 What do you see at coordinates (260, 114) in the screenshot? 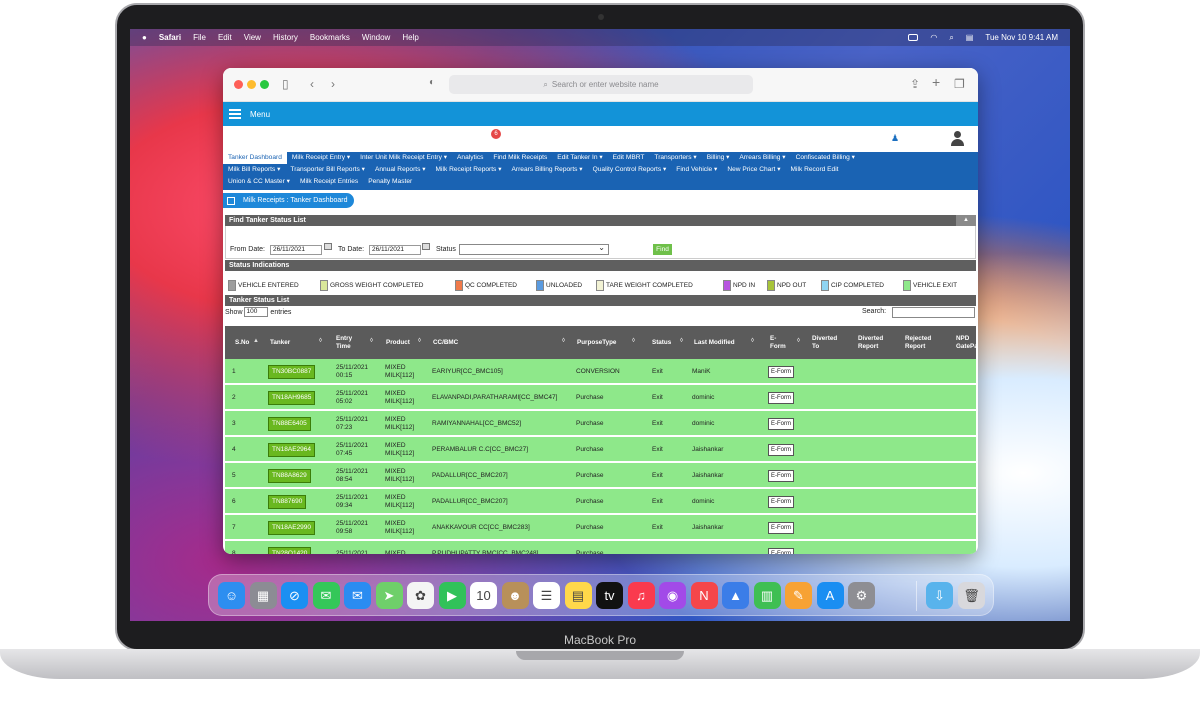
I see `menu-label: Menu` at bounding box center [260, 114].